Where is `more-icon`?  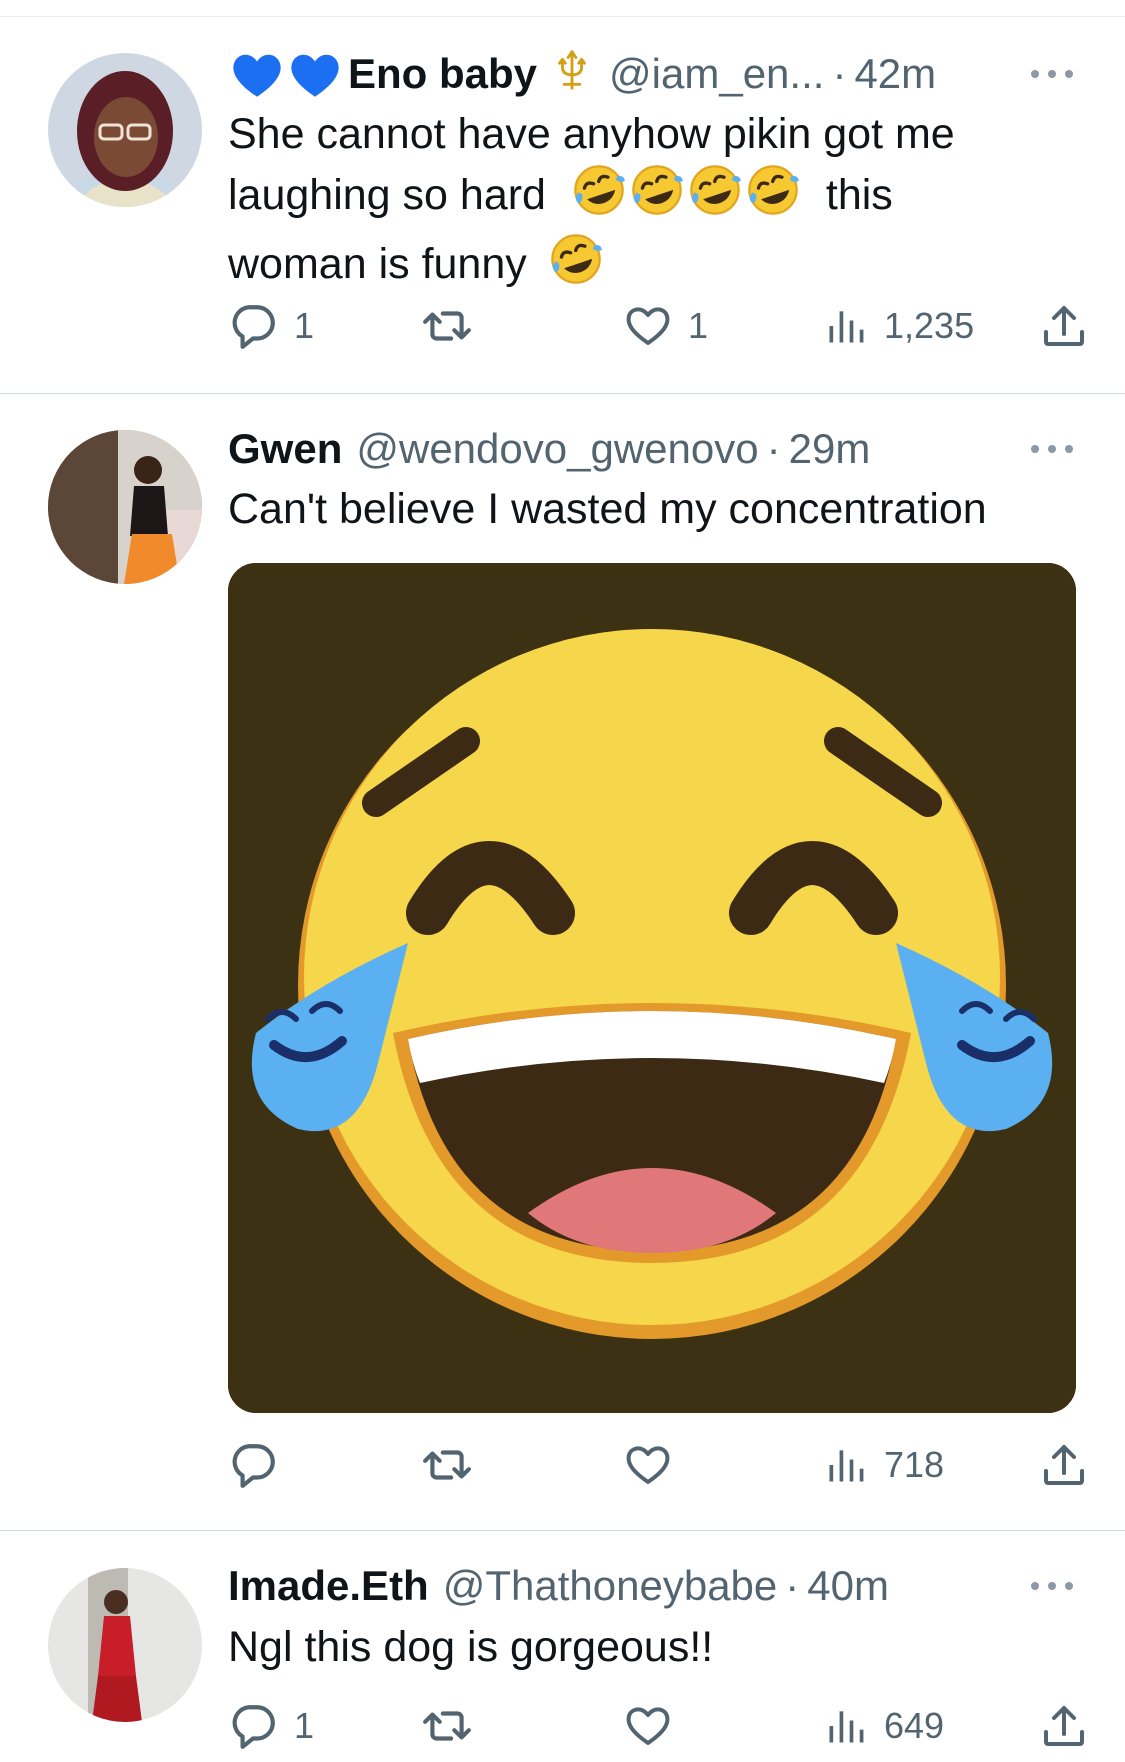 more-icon is located at coordinates (1052, 1586).